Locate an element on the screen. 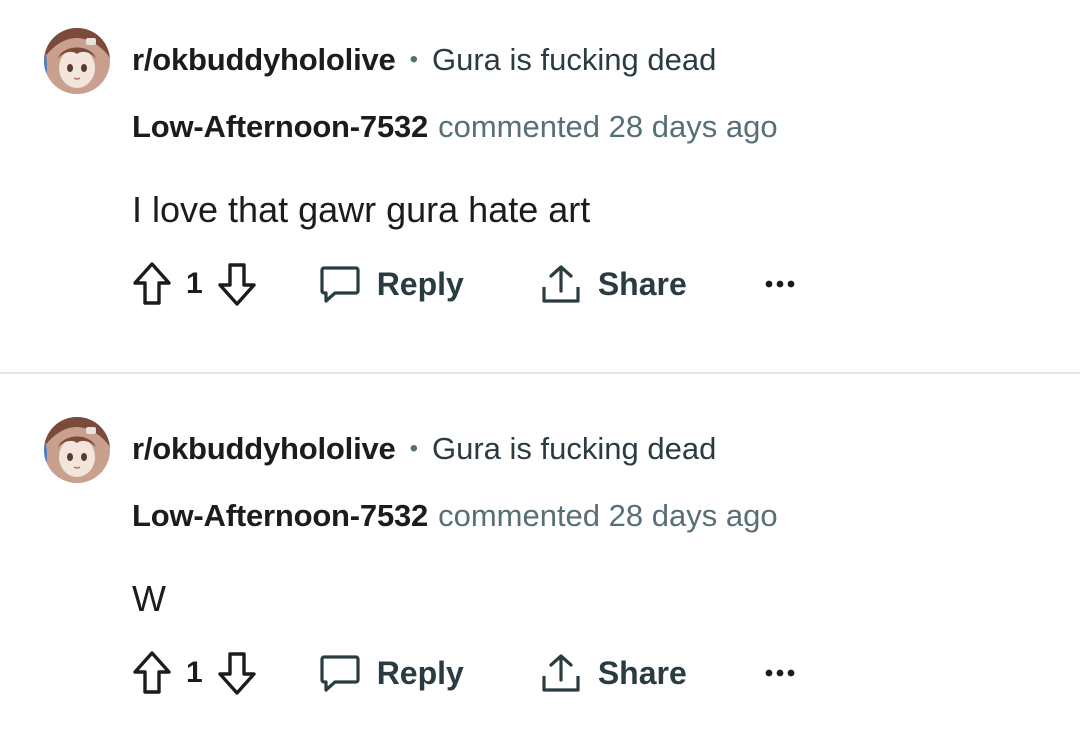  comment-body: W is located at coordinates (149, 598).